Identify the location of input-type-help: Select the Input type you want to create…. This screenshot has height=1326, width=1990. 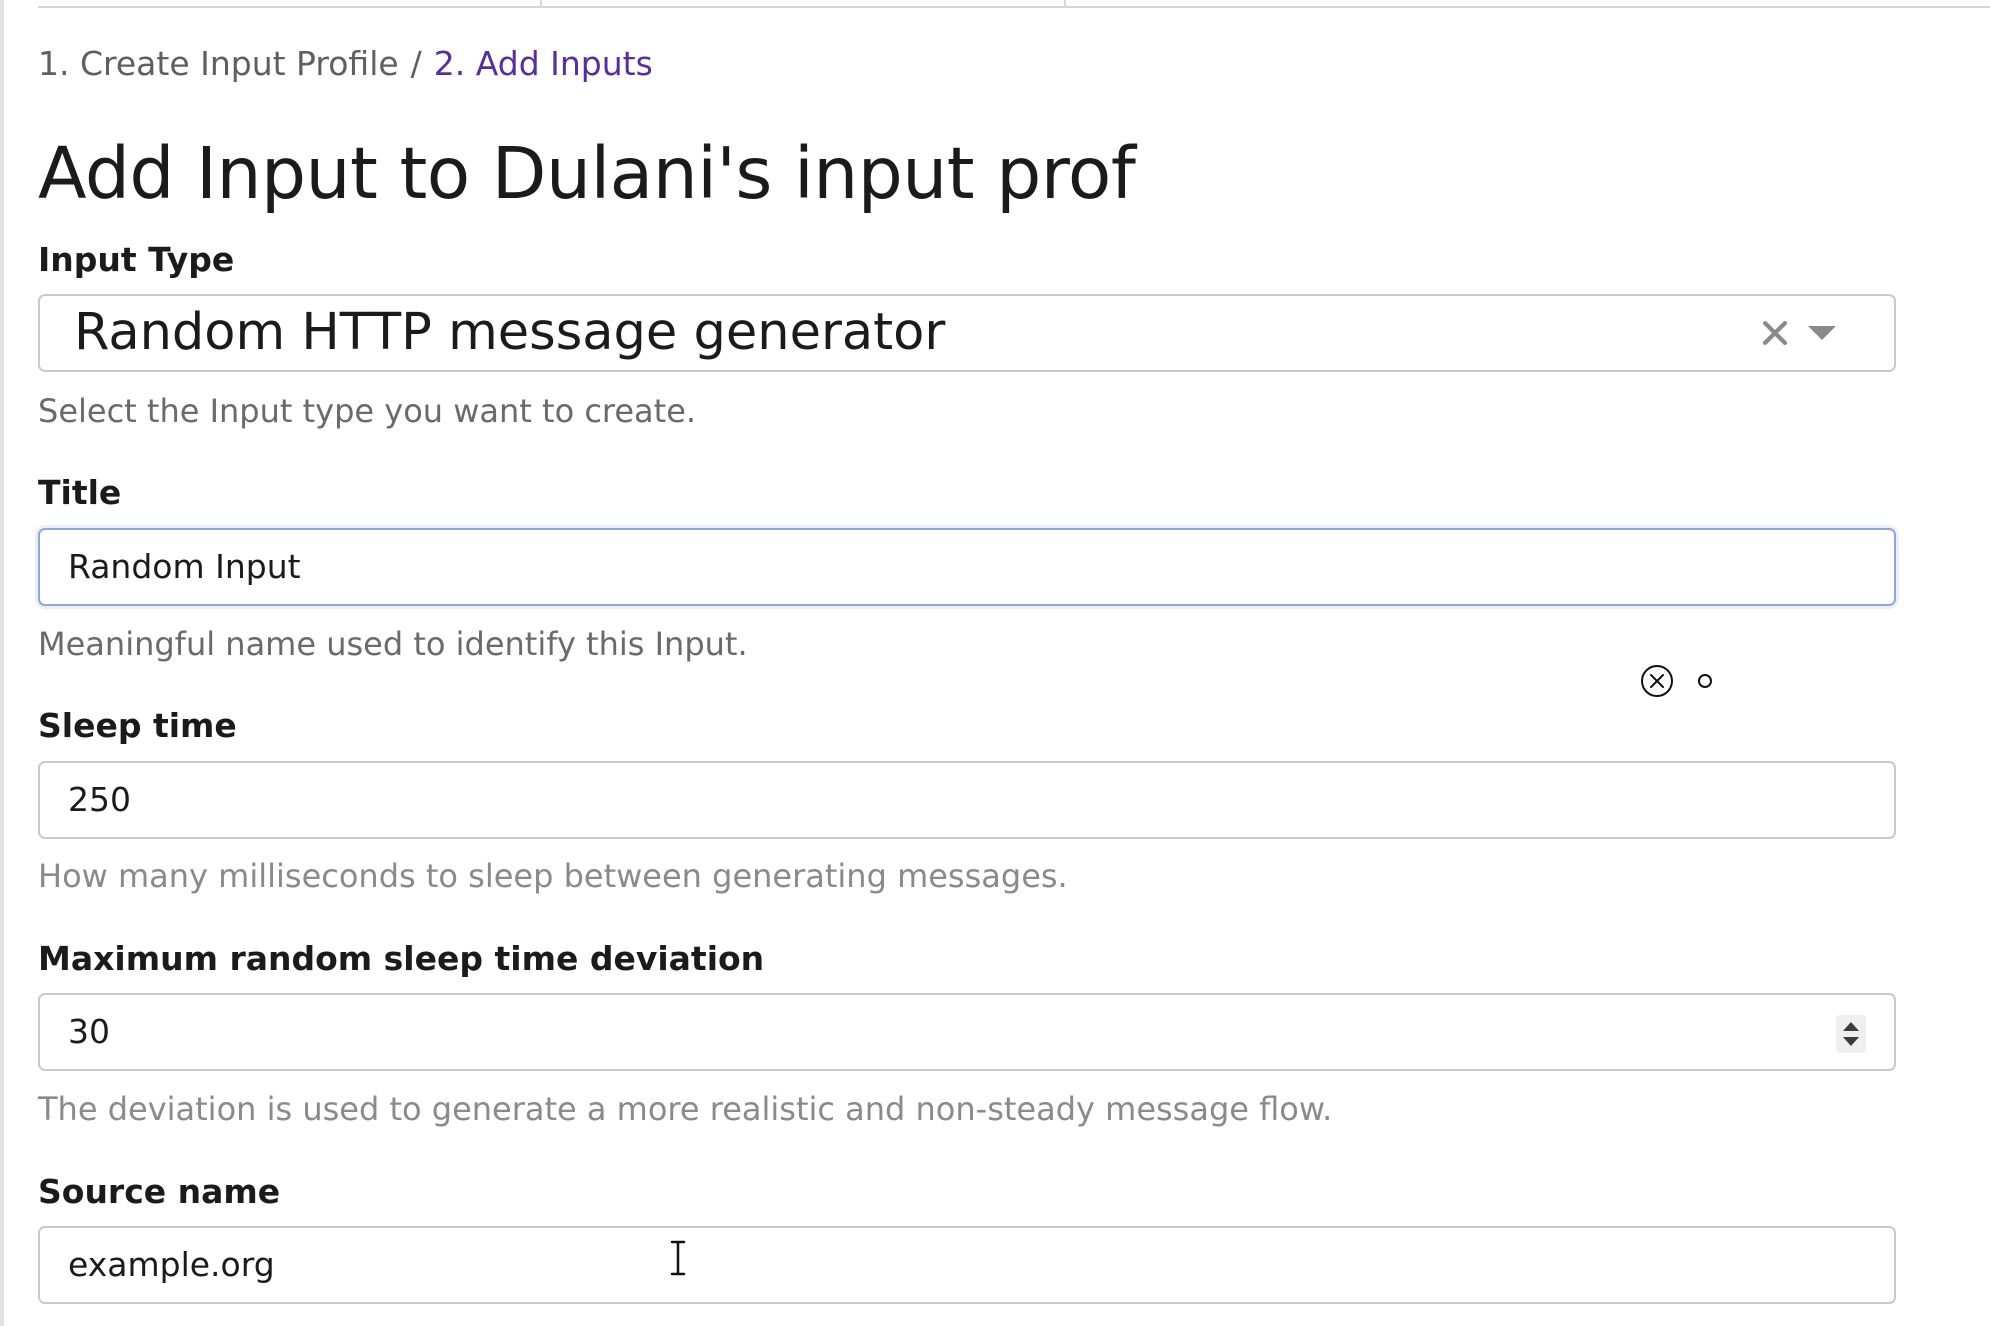
(367, 411).